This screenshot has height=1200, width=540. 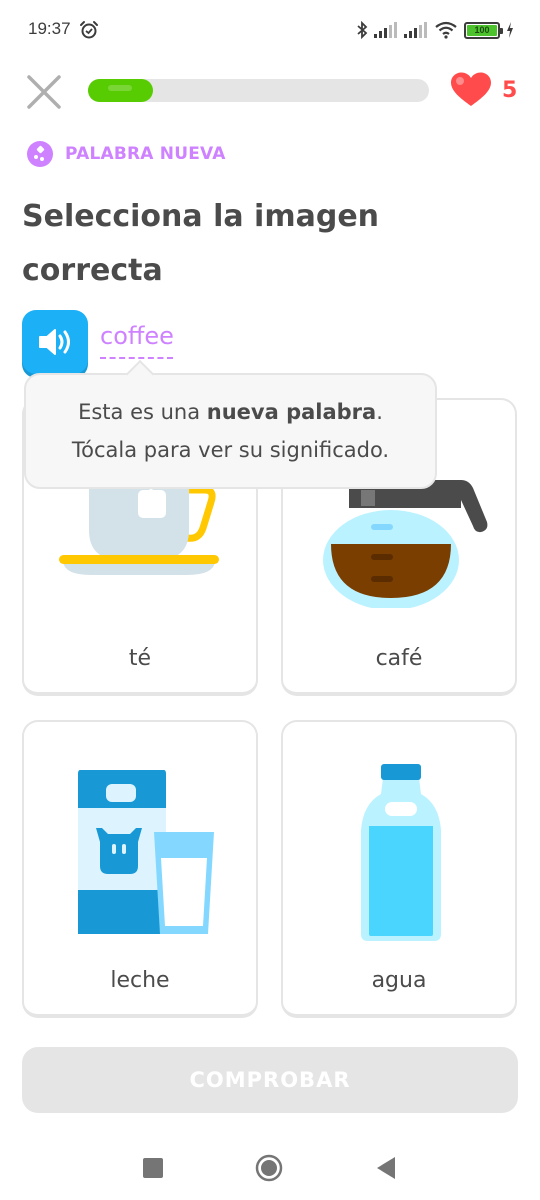 I want to click on new-word-badge: PALABRA NUEVA, so click(x=126, y=154).